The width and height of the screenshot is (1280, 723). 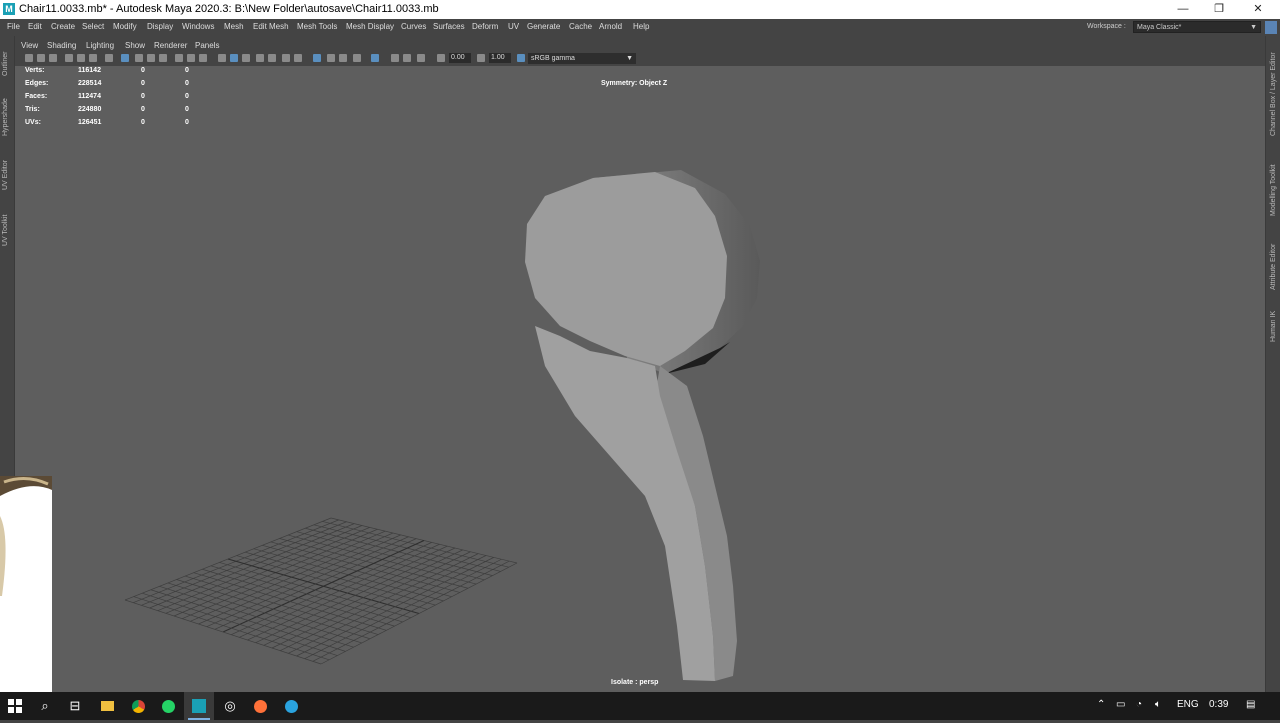 What do you see at coordinates (125, 26) in the screenshot?
I see `menu-modify: Modify` at bounding box center [125, 26].